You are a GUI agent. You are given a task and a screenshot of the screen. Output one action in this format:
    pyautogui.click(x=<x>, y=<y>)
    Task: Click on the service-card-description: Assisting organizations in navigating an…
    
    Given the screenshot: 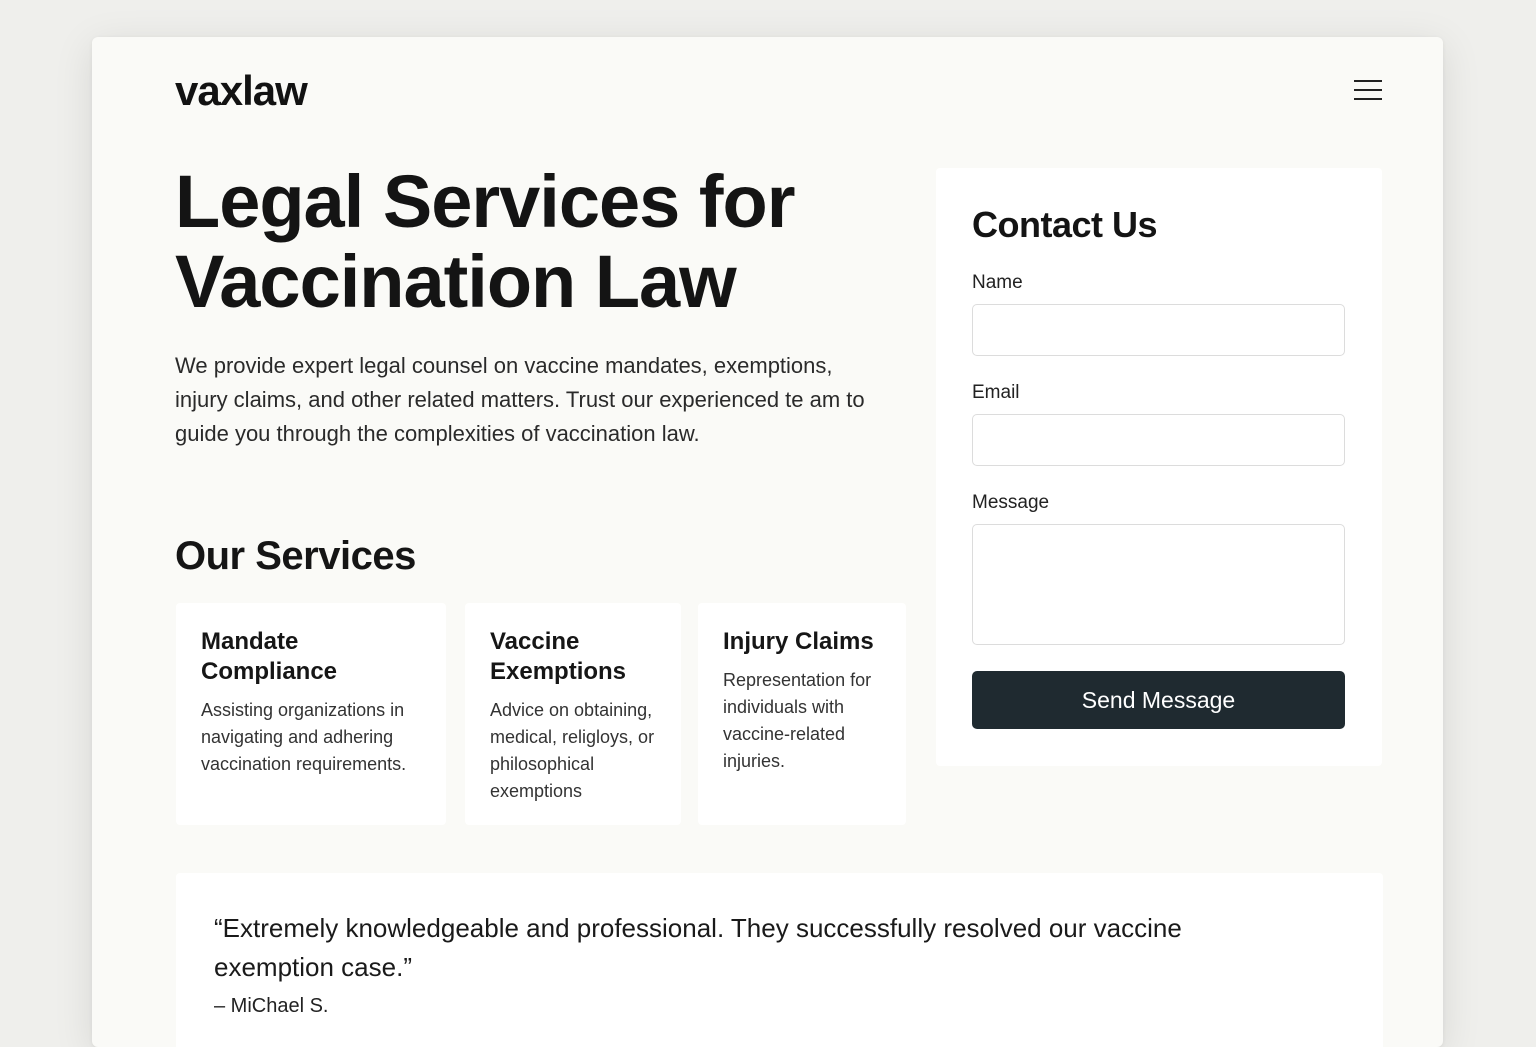 What is the action you would take?
    pyautogui.click(x=304, y=737)
    